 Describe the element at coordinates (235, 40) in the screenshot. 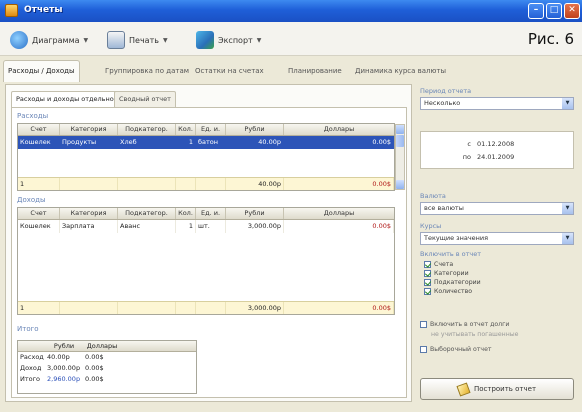

I see `export-label: Экспорт` at that location.